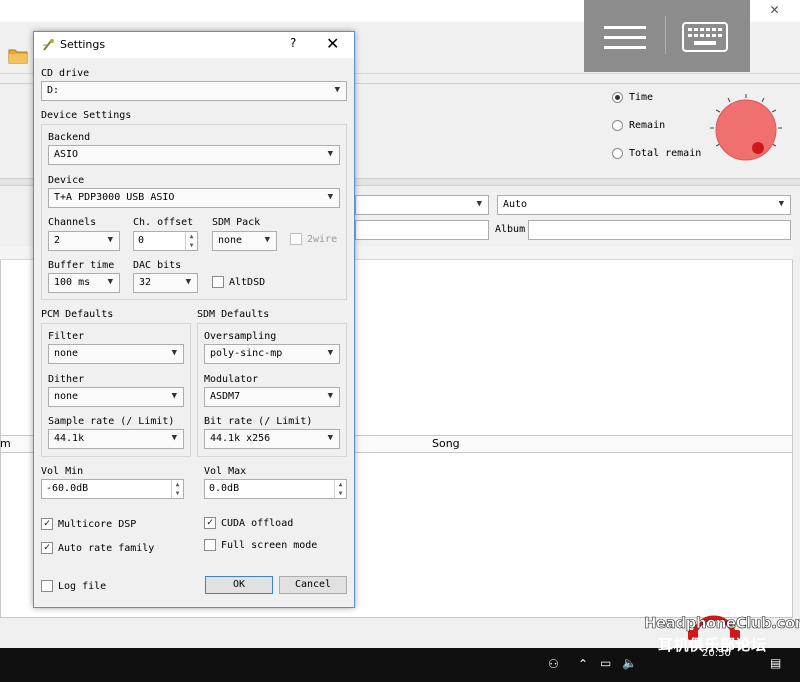 The height and width of the screenshot is (682, 800). I want to click on checkbox-label: AltDSD, so click(247, 282).